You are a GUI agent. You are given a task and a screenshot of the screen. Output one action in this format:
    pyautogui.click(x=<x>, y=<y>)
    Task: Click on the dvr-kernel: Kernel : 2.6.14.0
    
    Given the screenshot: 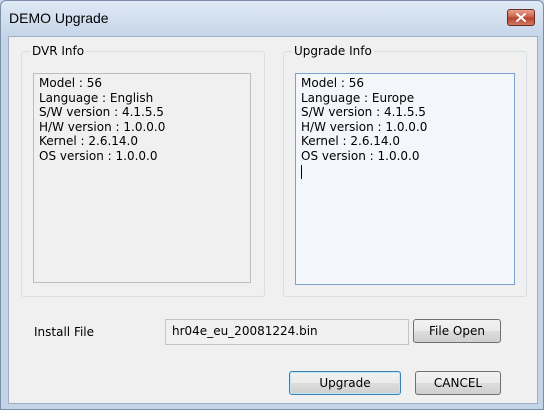 What is the action you would take?
    pyautogui.click(x=88, y=141)
    